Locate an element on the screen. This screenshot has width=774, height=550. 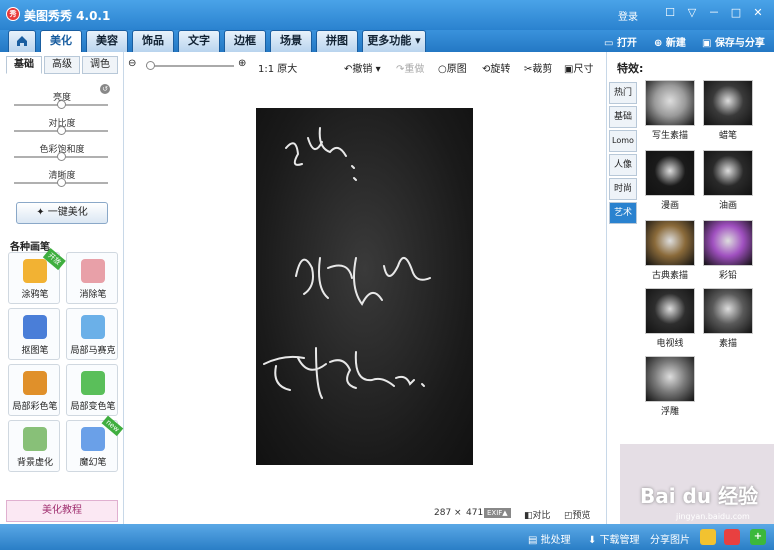
rotate-button: ⟲旋转 is located at coordinates (496, 67).